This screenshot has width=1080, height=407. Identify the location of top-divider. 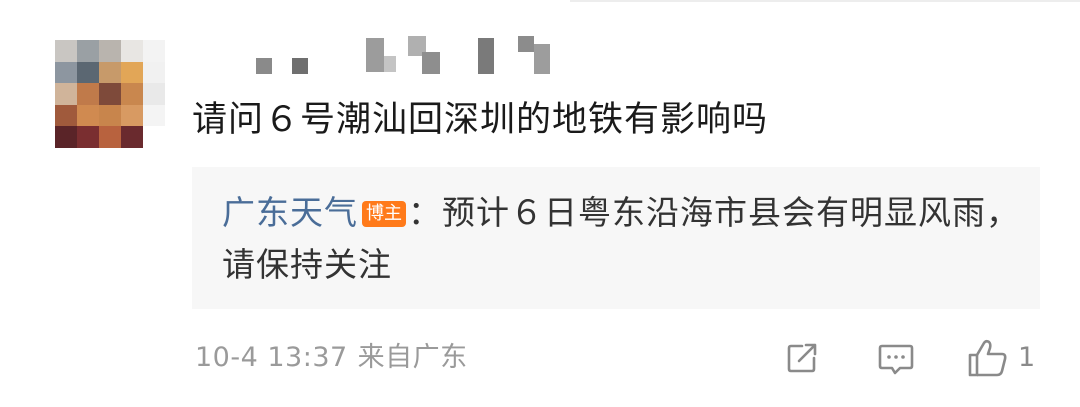
(825, 1).